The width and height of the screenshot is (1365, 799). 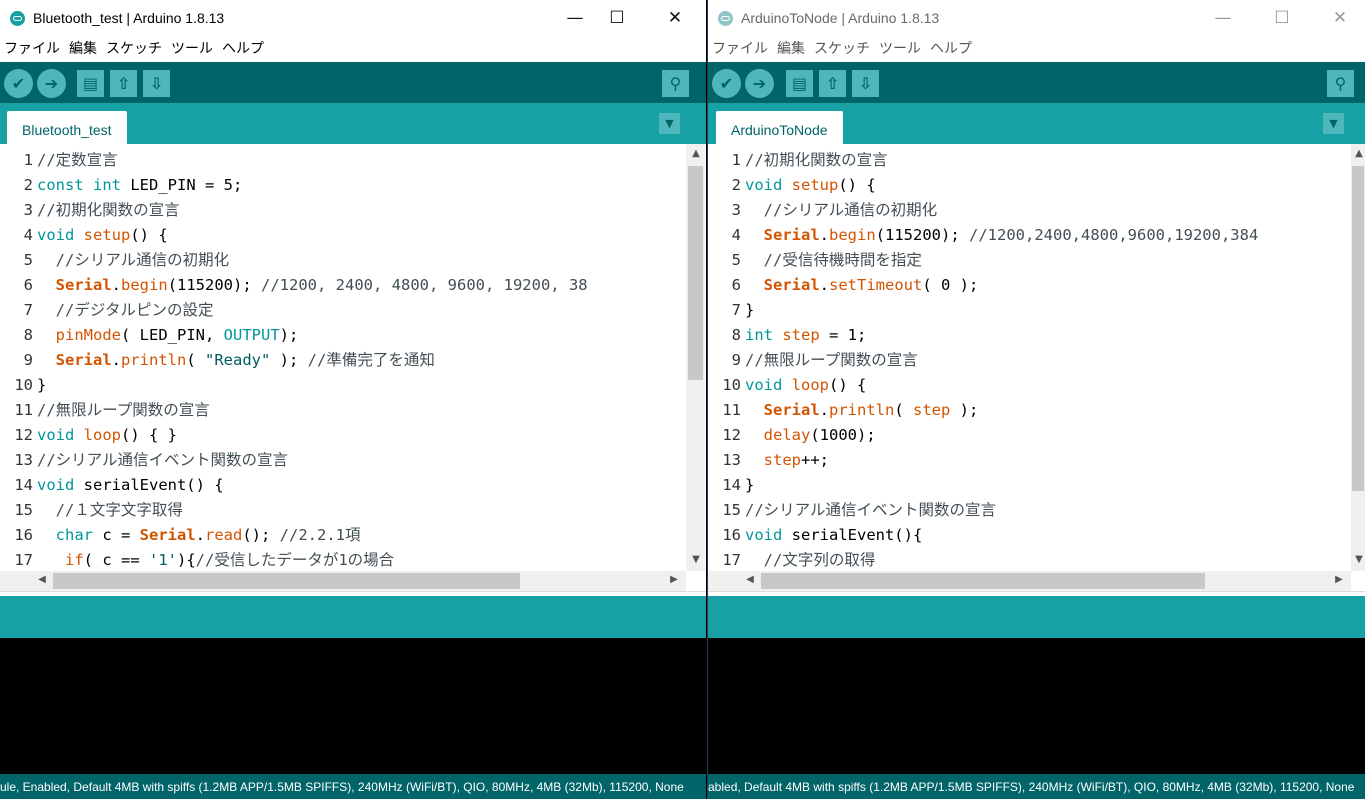 I want to click on code-line: Serial.println( step );, so click(x=1048, y=410).